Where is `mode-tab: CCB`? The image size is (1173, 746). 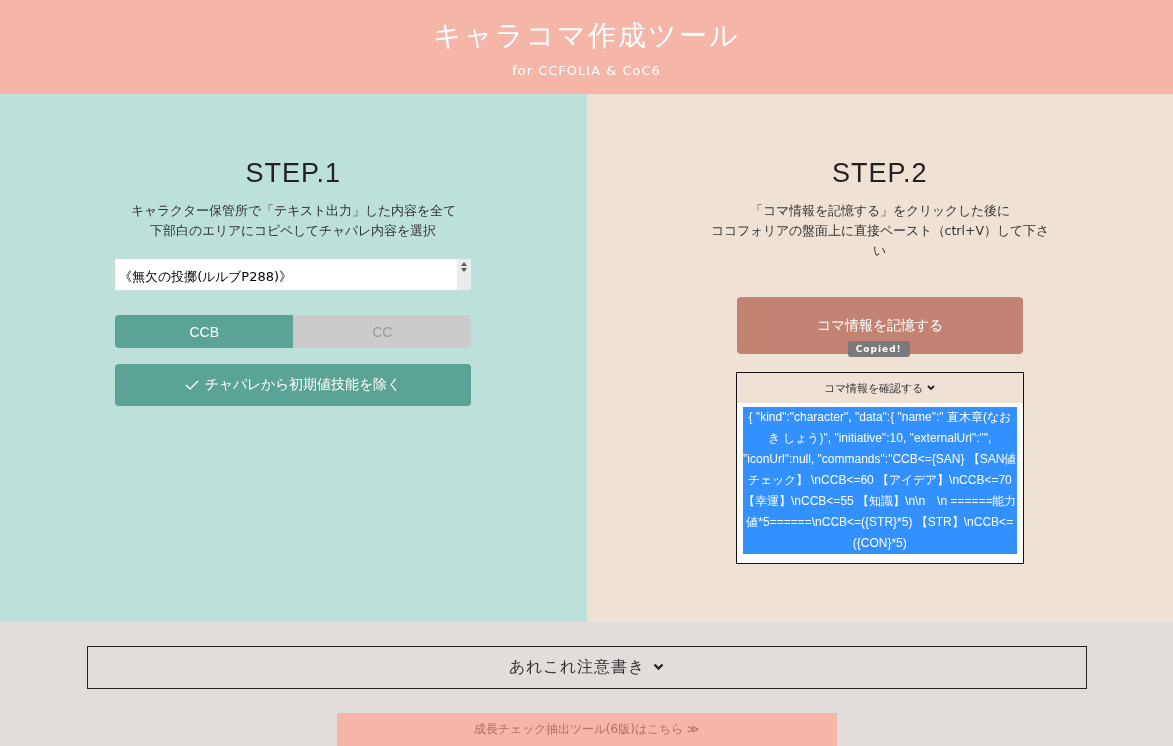
mode-tab: CCB is located at coordinates (204, 331).